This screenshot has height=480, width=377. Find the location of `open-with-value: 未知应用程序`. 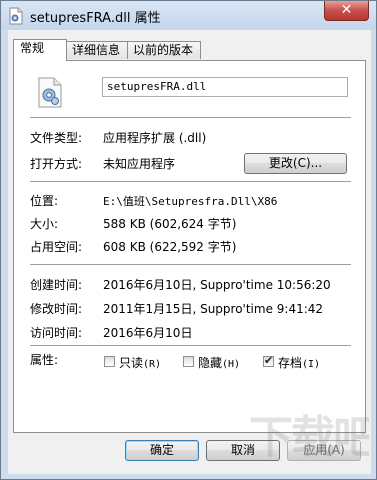

open-with-value: 未知应用程序 is located at coordinates (139, 164).